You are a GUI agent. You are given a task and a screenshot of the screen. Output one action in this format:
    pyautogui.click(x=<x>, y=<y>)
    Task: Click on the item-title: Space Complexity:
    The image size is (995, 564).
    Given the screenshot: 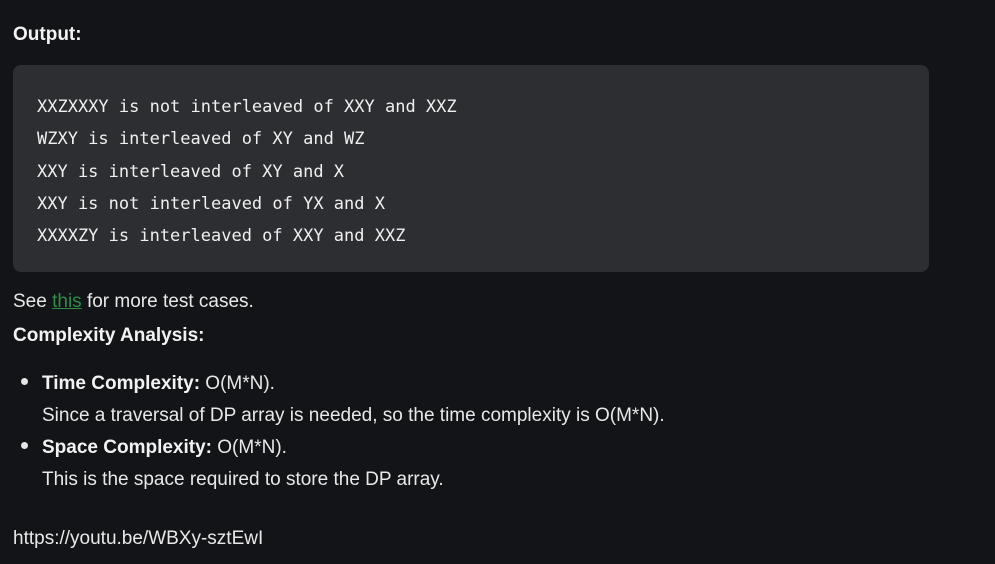 What is the action you would take?
    pyautogui.click(x=127, y=447)
    